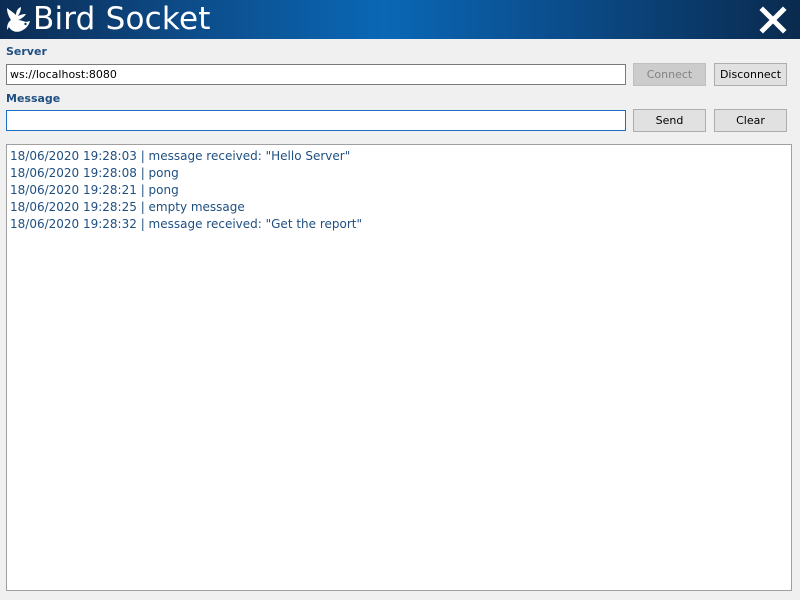  Describe the element at coordinates (26, 51) in the screenshot. I see `server-label: Server` at that location.